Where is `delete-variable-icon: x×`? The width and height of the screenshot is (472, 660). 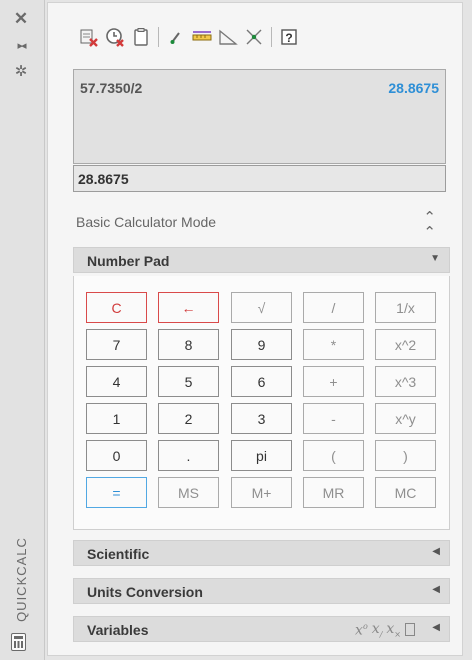
delete-variable-icon: x× is located at coordinates (393, 630).